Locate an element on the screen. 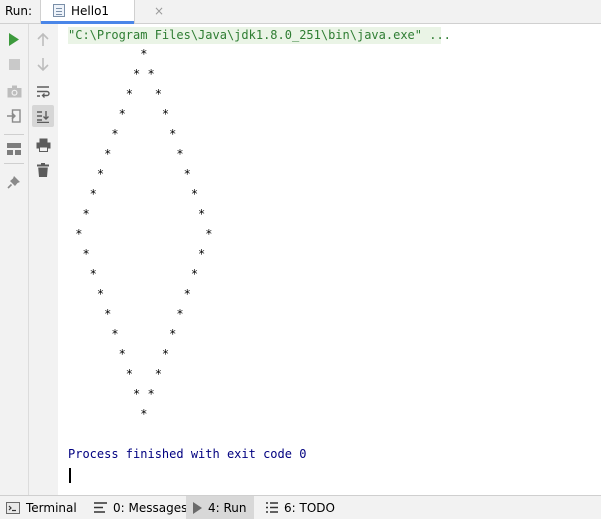 The image size is (601, 519). print-button is located at coordinates (43, 145).